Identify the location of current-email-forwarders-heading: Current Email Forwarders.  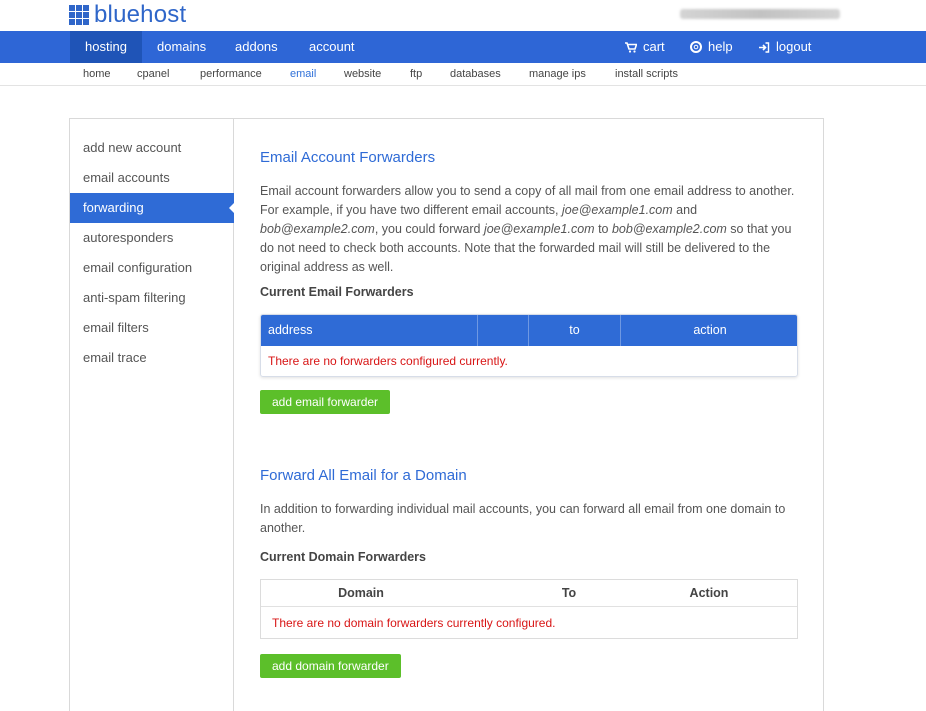
(337, 292).